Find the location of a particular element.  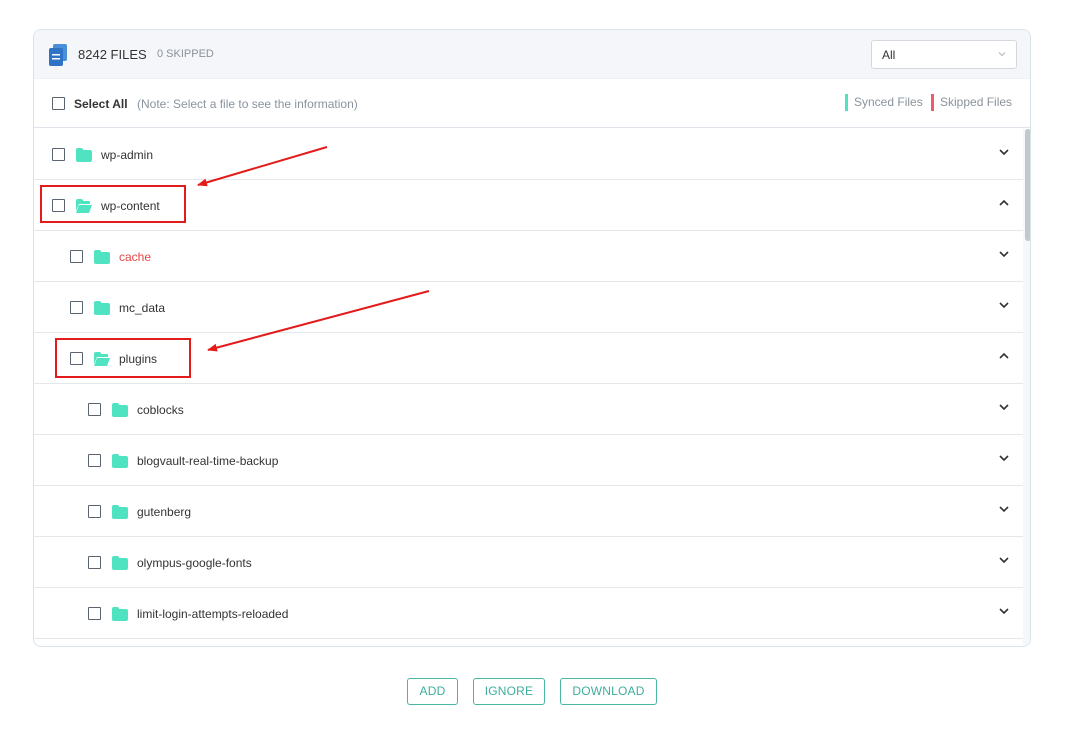

tree-item-name: olympus-google-fonts is located at coordinates (194, 563).